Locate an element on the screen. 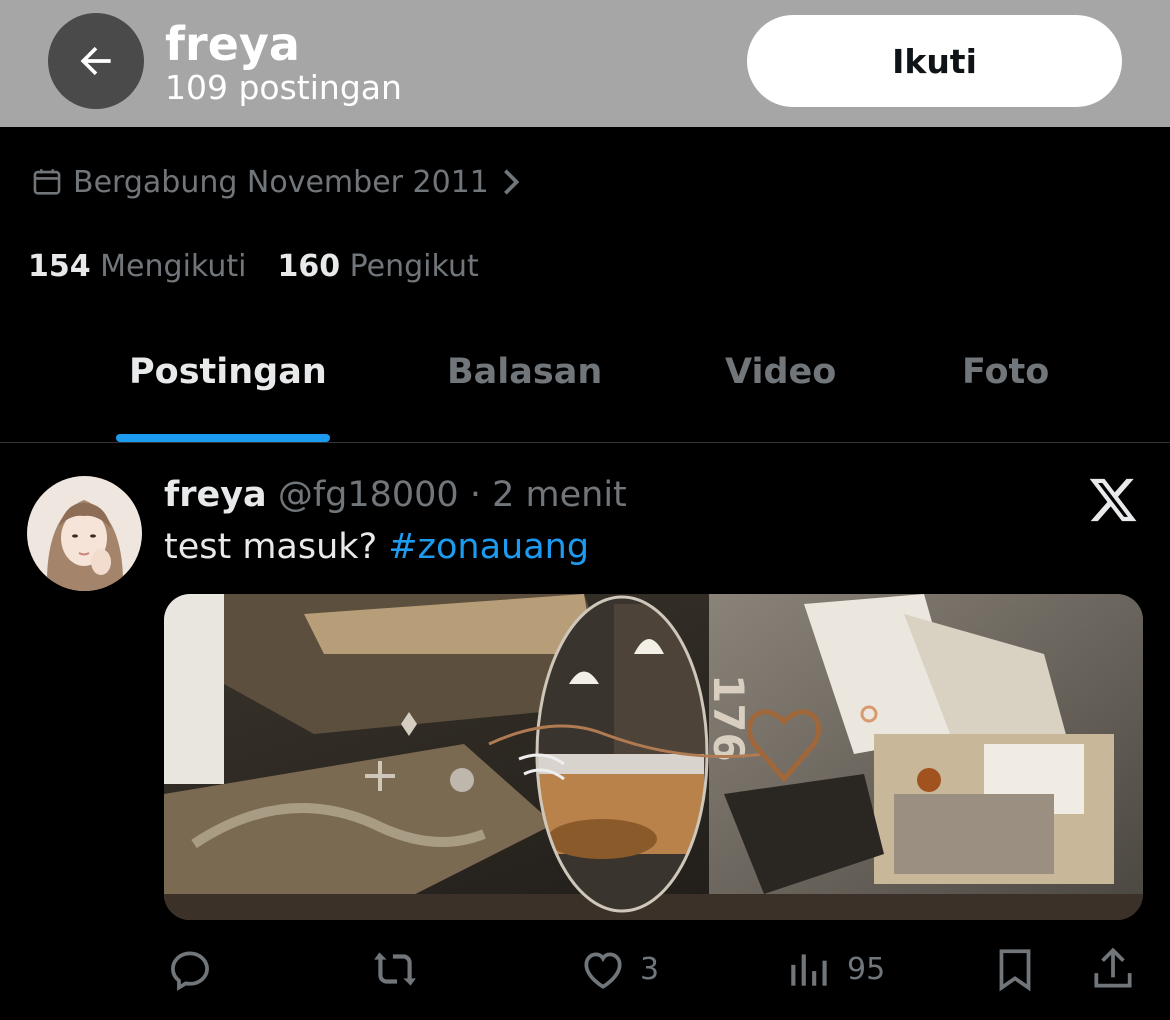 This screenshot has width=1170, height=1020. reply-icon is located at coordinates (190, 971).